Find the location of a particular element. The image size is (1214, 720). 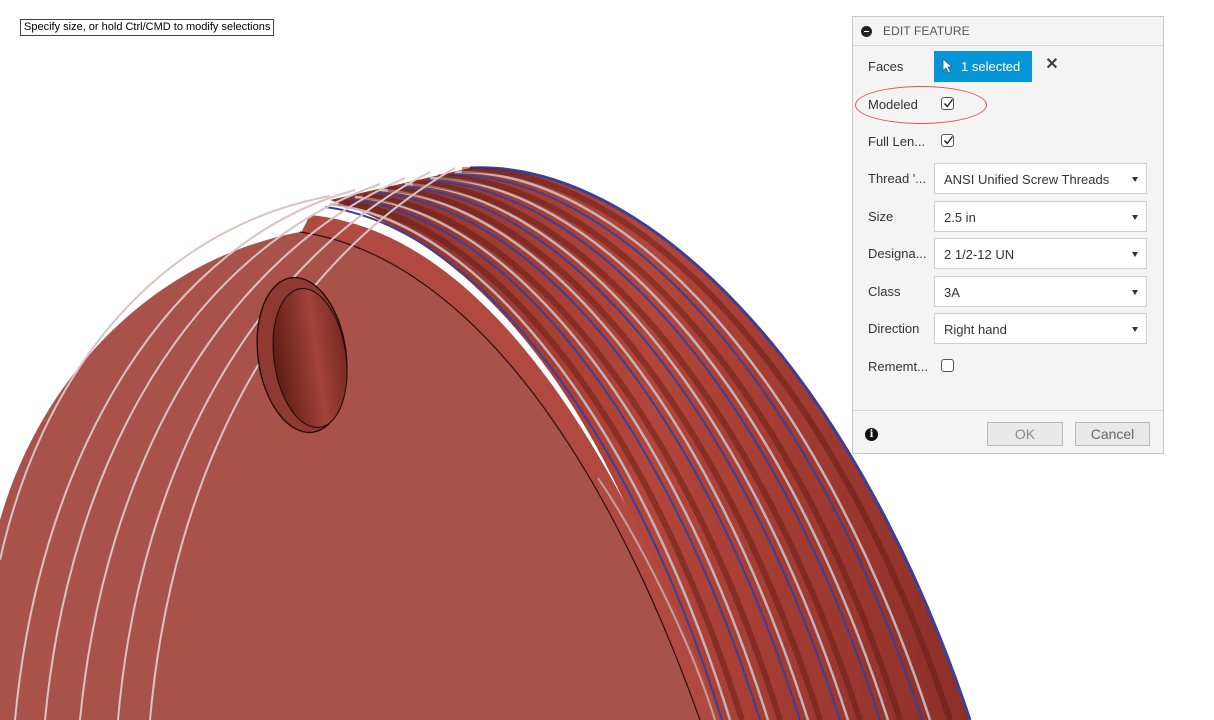

direction-row: Direction Right hand is located at coordinates (1008, 329).